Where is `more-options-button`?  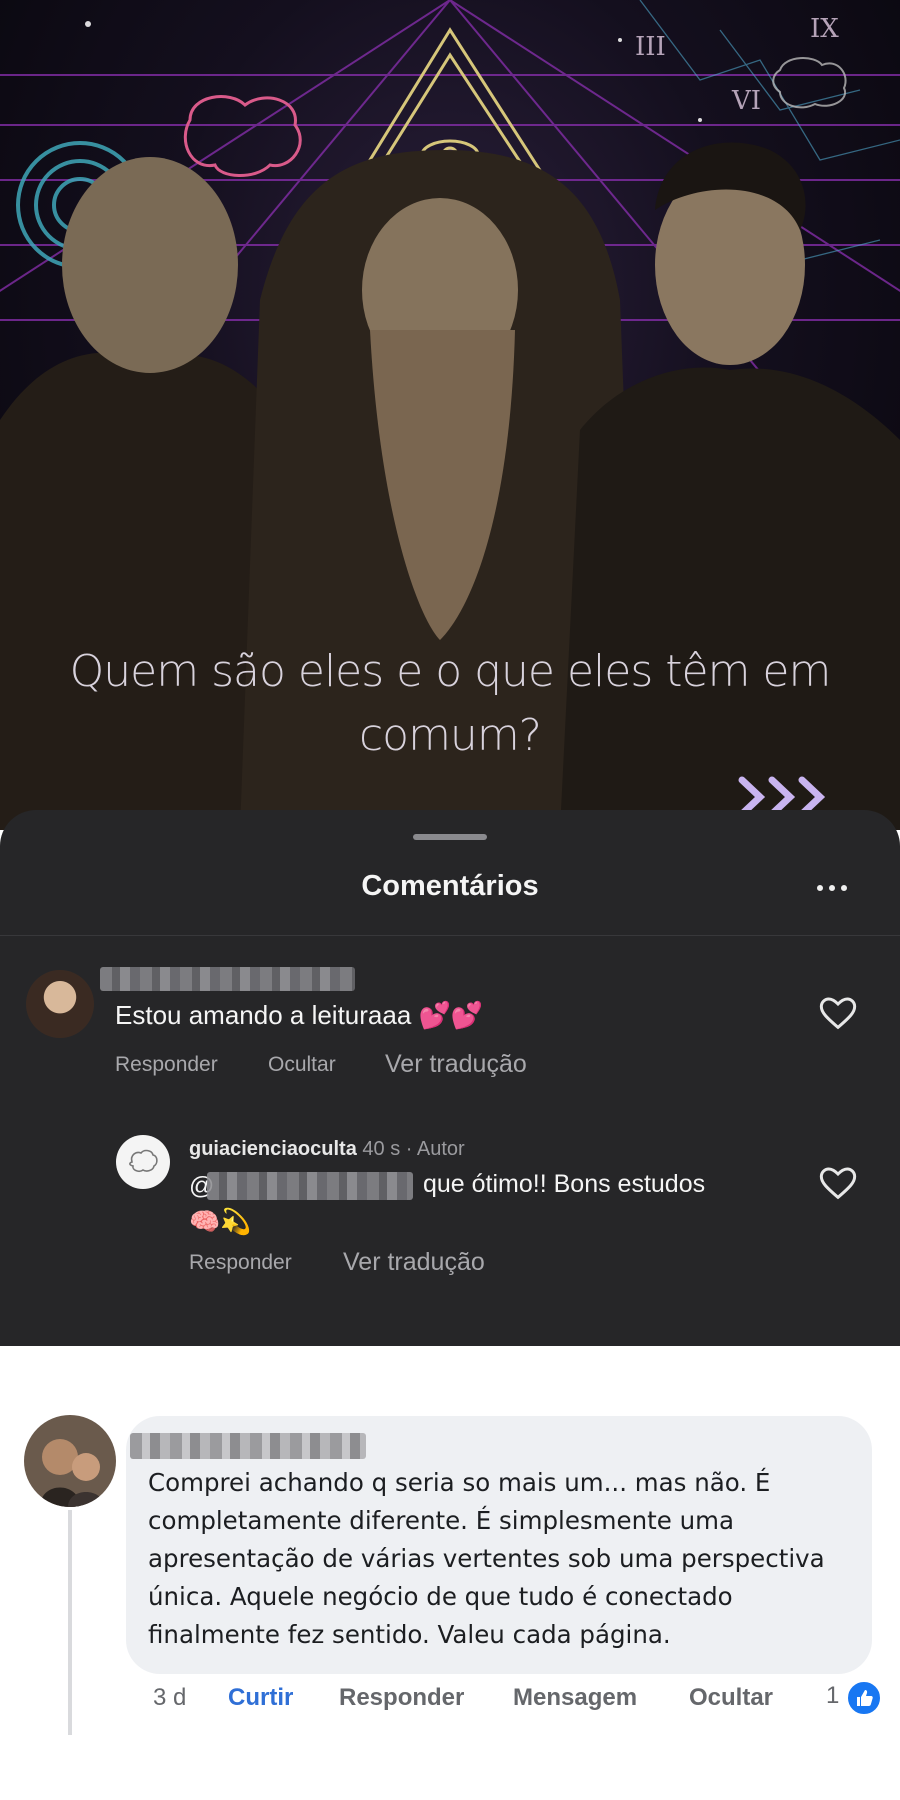 more-options-button is located at coordinates (832, 888).